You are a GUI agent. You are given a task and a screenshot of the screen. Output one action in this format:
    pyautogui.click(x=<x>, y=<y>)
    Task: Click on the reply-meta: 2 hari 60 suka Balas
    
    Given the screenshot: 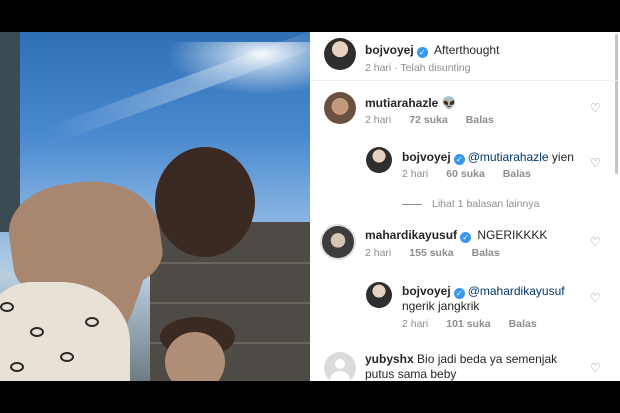 What is the action you would take?
    pyautogui.click(x=475, y=174)
    